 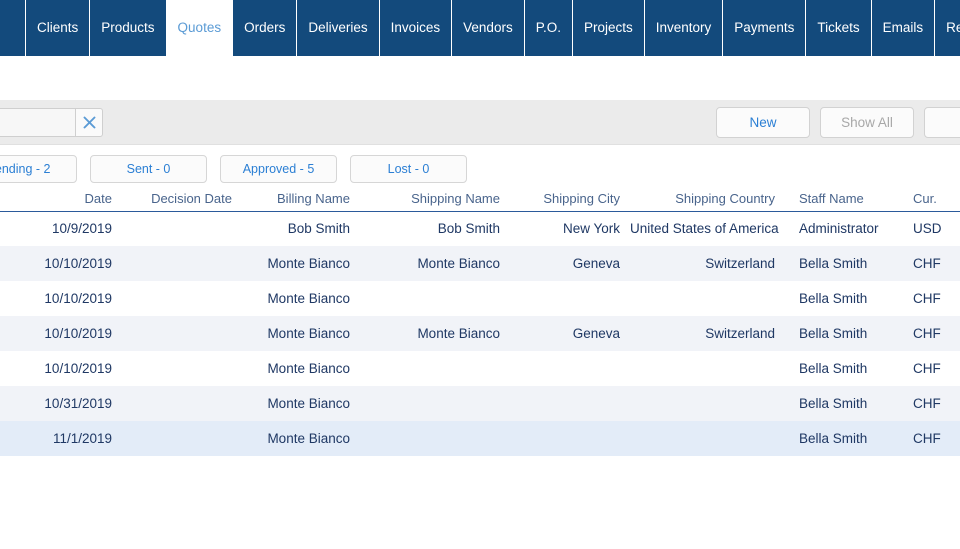 I want to click on cell-date: 11/1/2019, so click(x=82, y=438).